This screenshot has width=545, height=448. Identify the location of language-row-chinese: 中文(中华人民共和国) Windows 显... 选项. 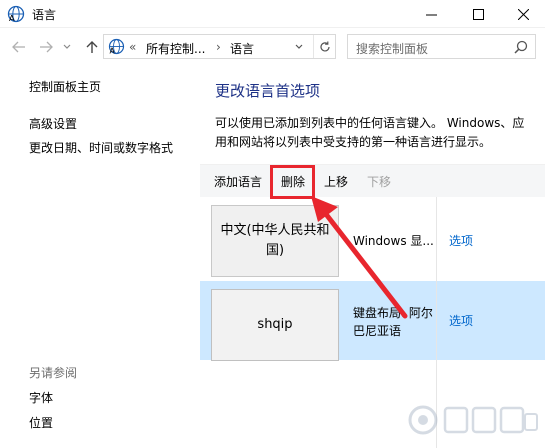
(372, 237).